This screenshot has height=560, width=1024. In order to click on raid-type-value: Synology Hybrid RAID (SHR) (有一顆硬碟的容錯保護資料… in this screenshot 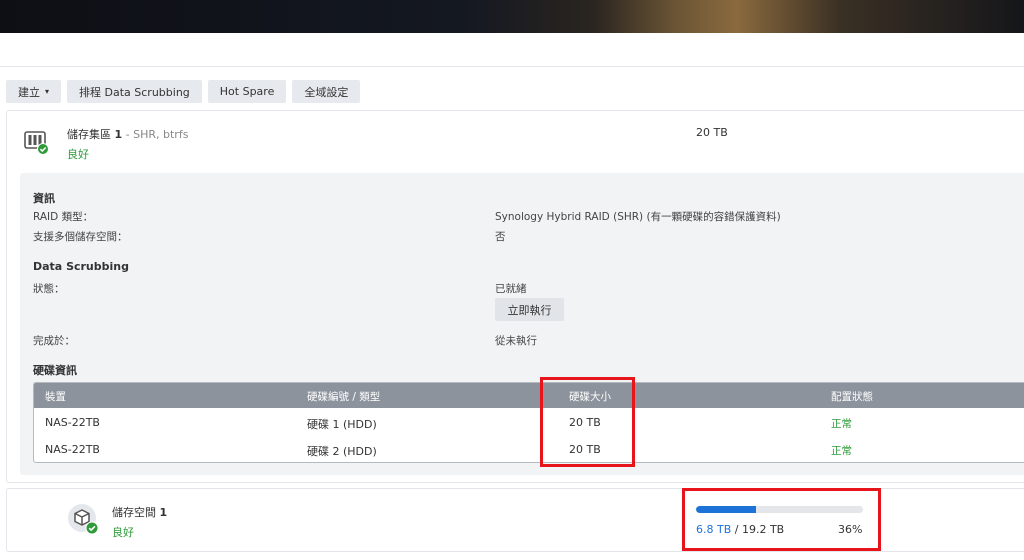, I will do `click(638, 217)`.